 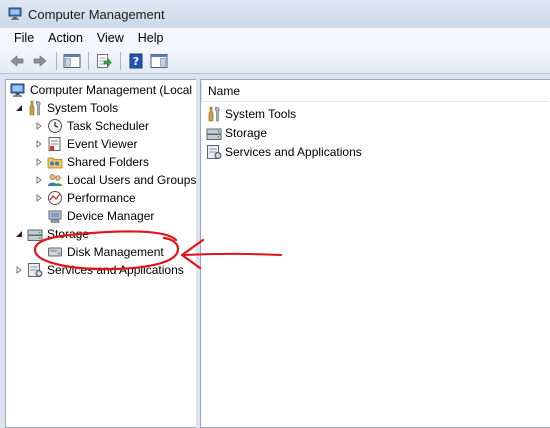 I want to click on help-icon: ?, so click(x=136, y=60).